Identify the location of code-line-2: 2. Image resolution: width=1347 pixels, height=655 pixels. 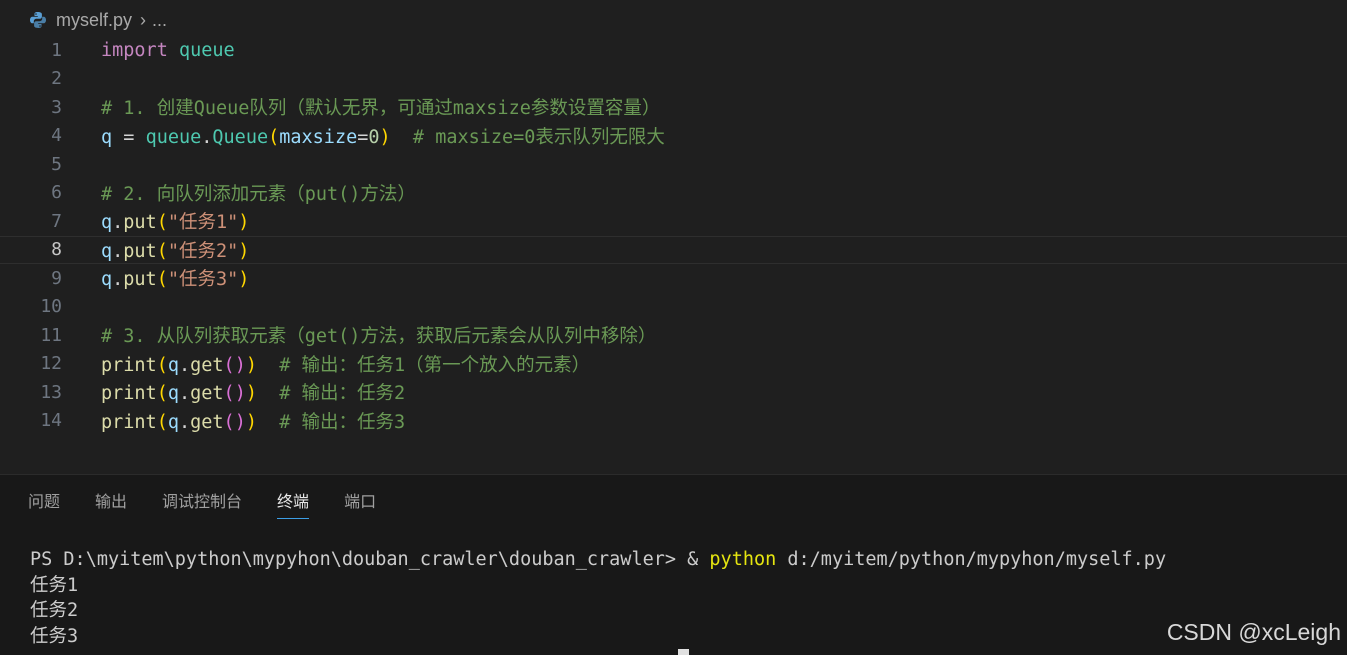
(673, 79).